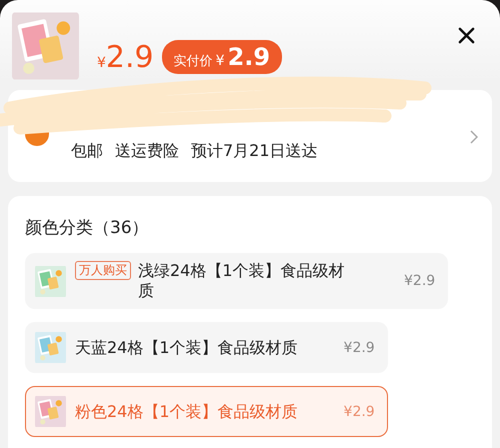  Describe the element at coordinates (125, 57) in the screenshot. I see `price: ¥2.9` at that location.